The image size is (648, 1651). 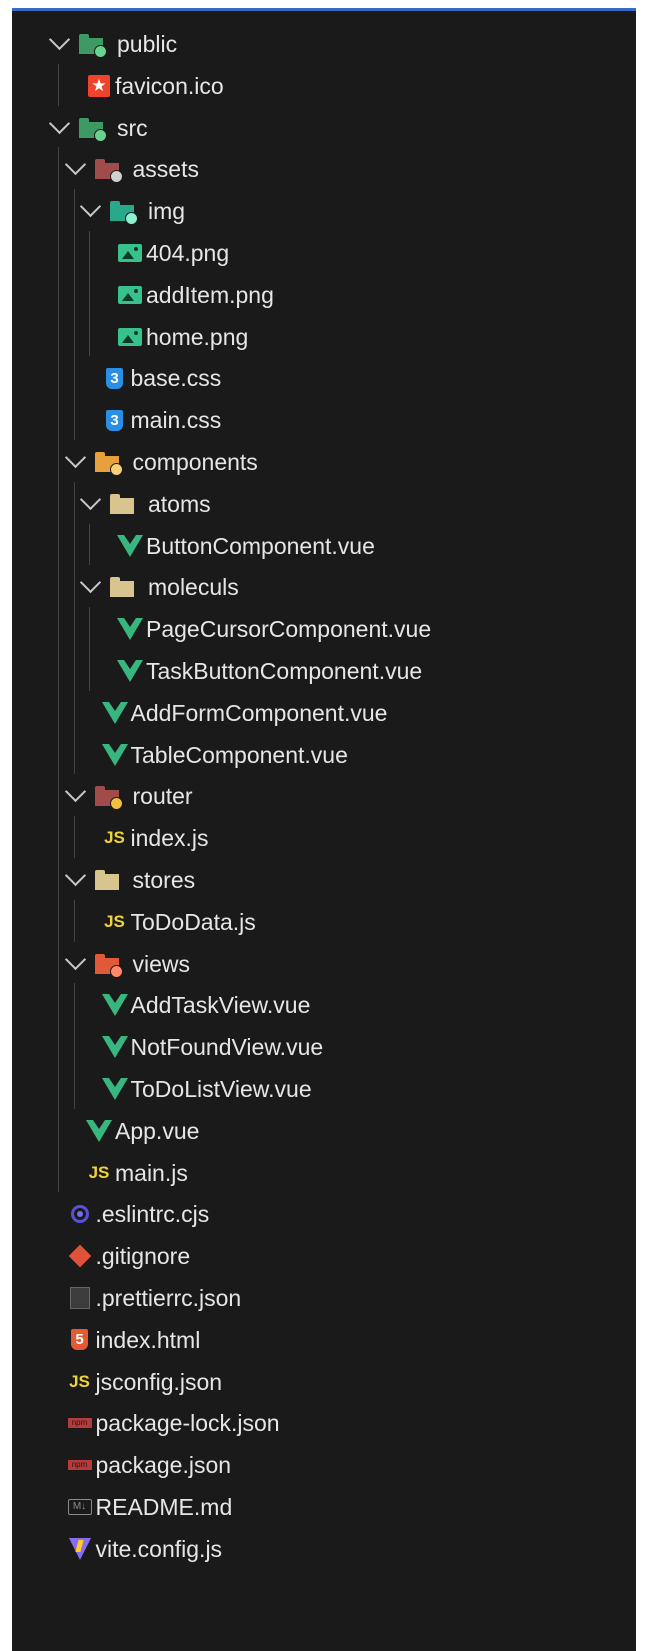 What do you see at coordinates (324, 337) in the screenshot?
I see `tree-file-home-png: home.png` at bounding box center [324, 337].